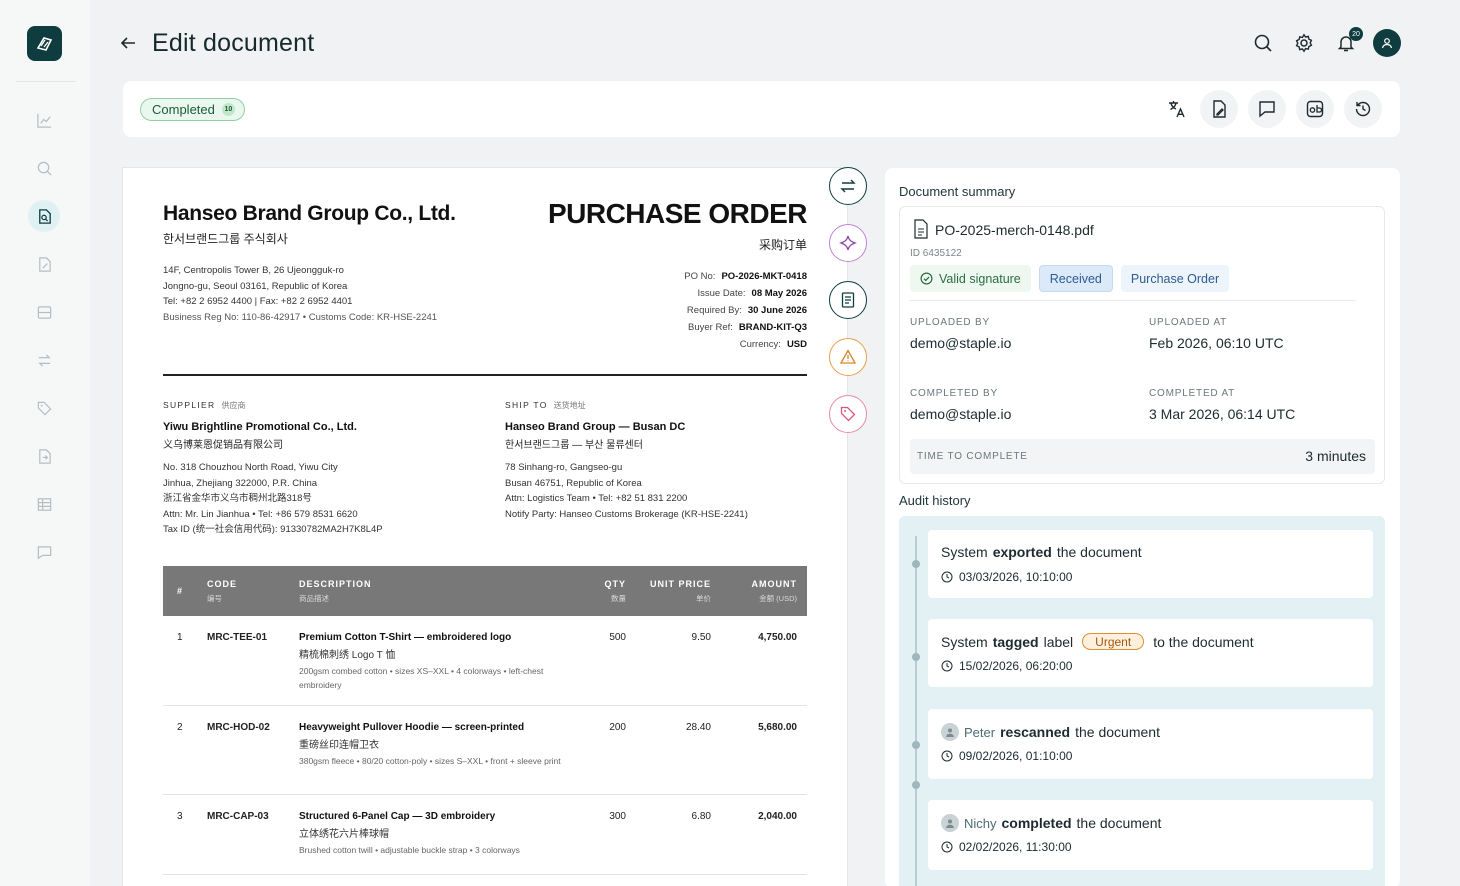 Image resolution: width=1460 pixels, height=886 pixels. Describe the element at coordinates (961, 343) in the screenshot. I see `uploaded-by-value: demo@staple.io` at that location.